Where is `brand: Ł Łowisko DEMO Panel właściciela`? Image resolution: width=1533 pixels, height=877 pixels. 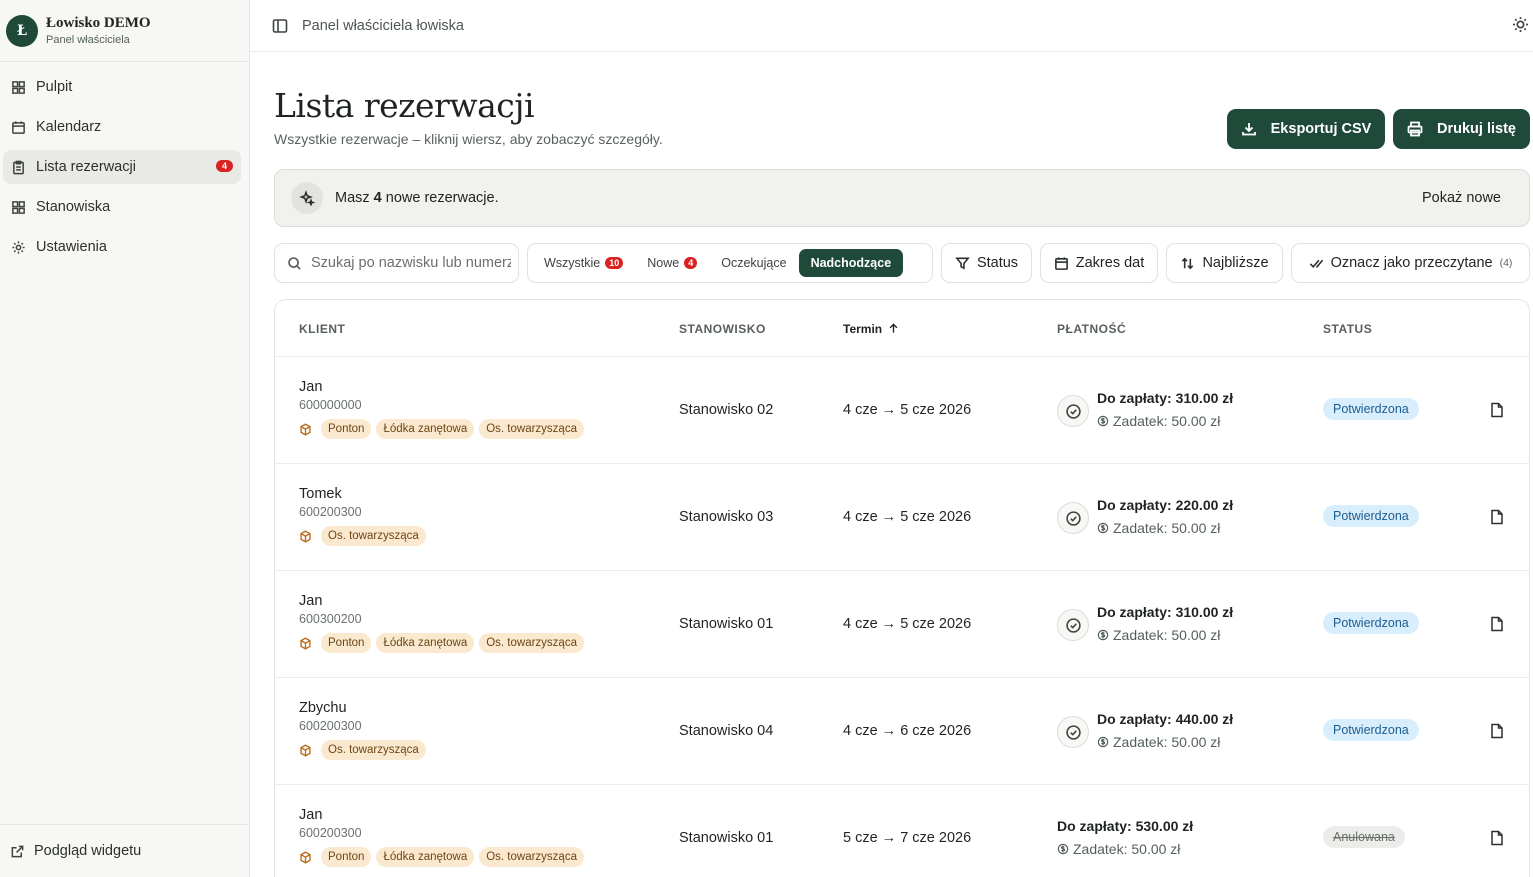
brand: Ł Łowisko DEMO Panel właściciela is located at coordinates (124, 31).